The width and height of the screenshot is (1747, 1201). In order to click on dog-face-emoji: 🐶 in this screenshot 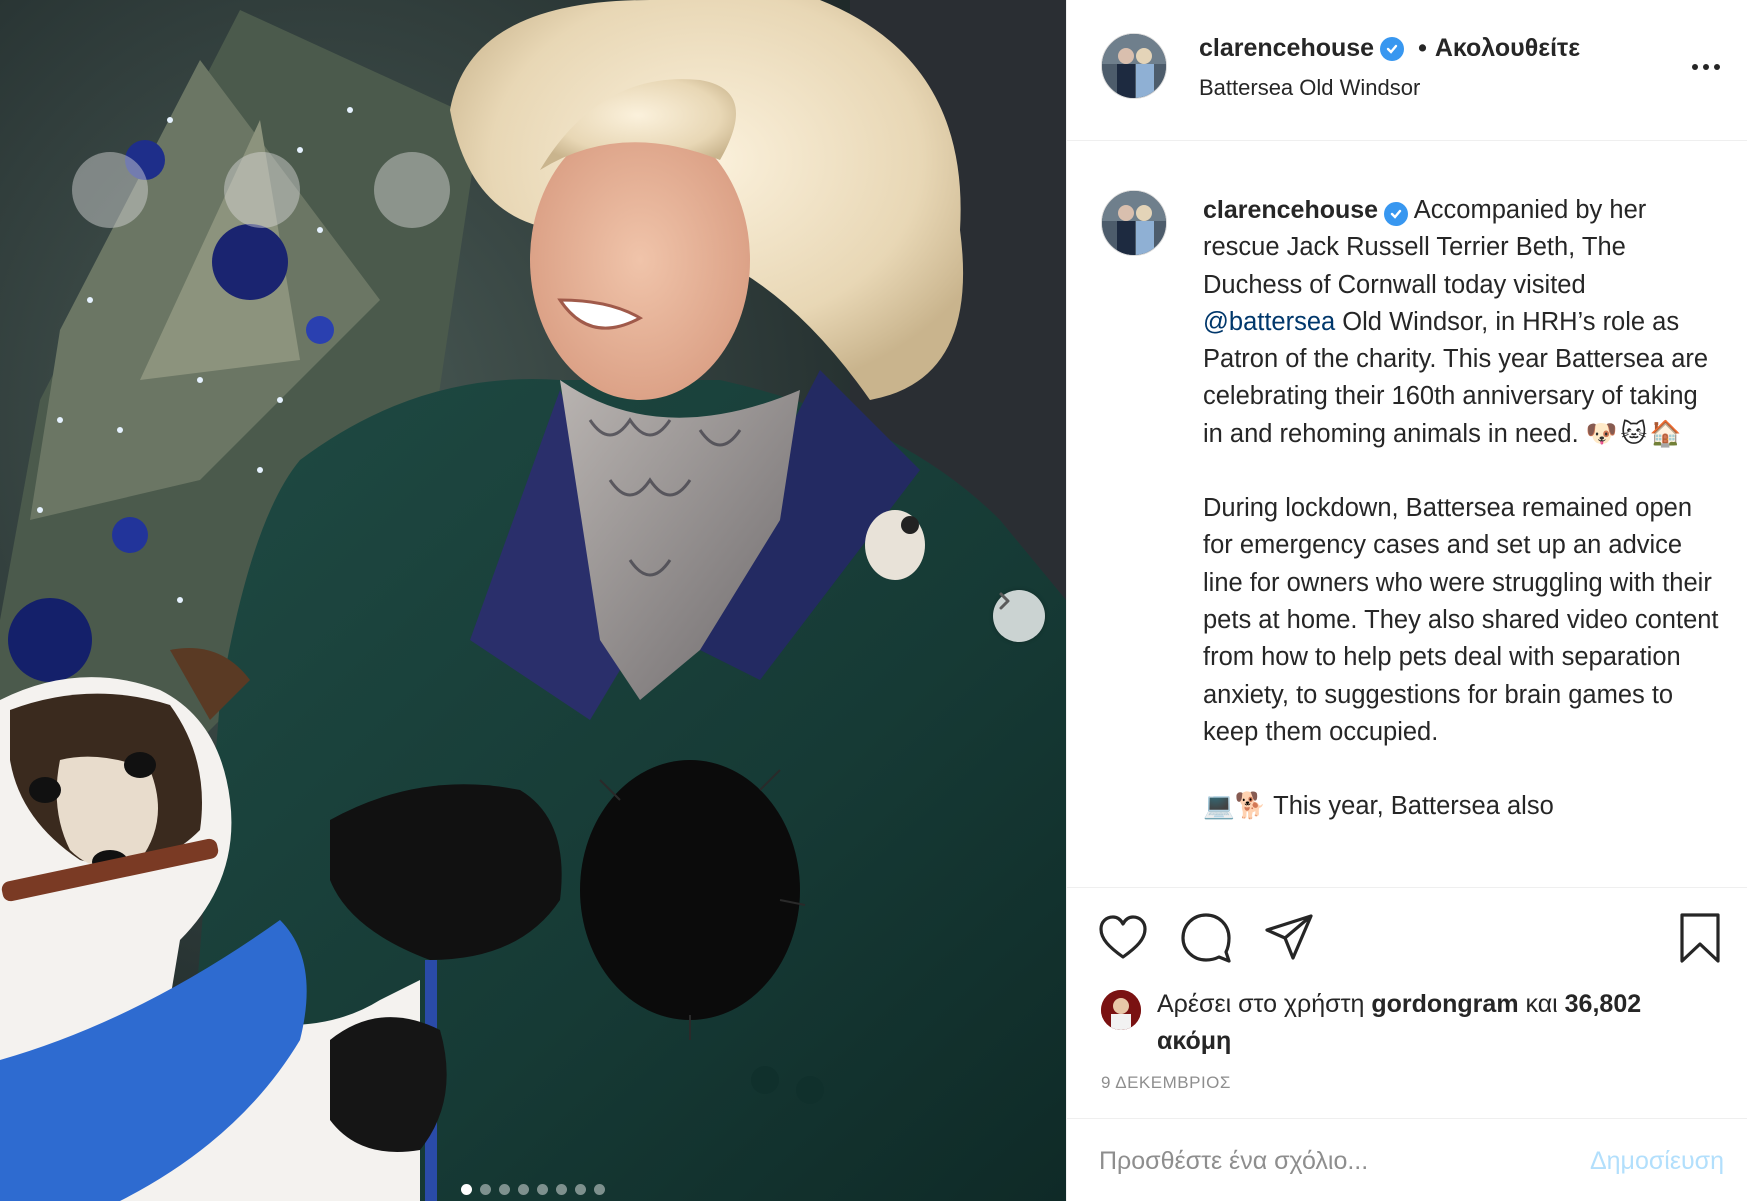, I will do `click(1601, 433)`.